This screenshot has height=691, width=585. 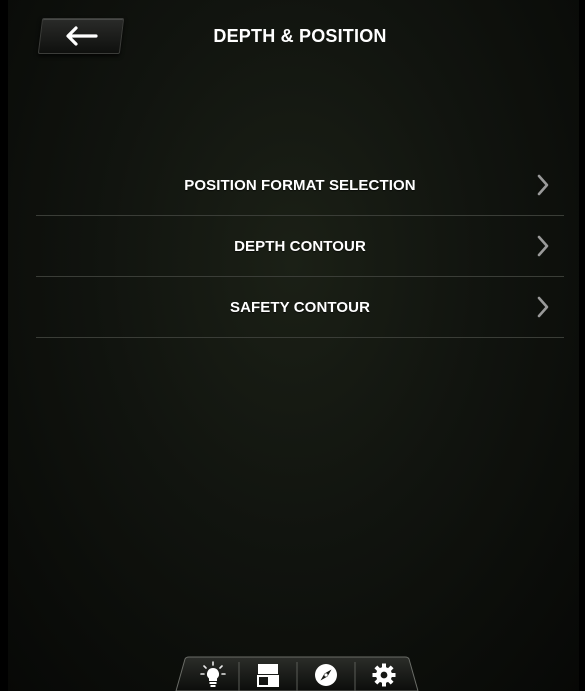 I want to click on layout-split-icon, so click(x=268, y=675).